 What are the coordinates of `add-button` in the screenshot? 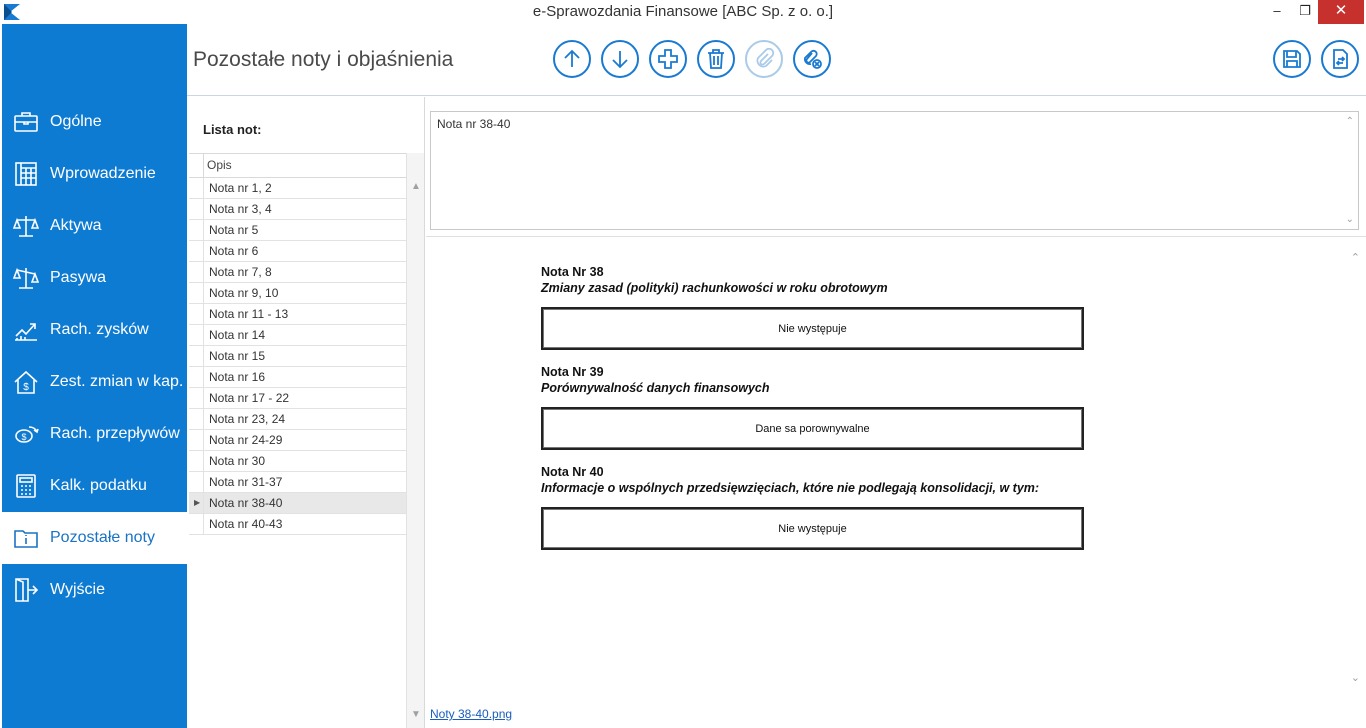 It's located at (668, 59).